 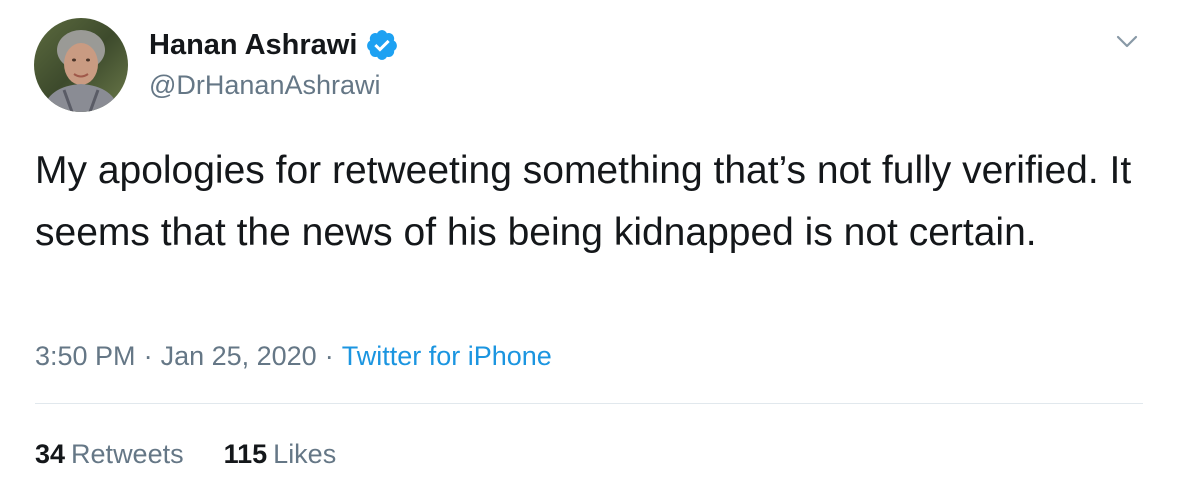 What do you see at coordinates (447, 356) in the screenshot?
I see `tweet-source-link: Twitter for iPhone` at bounding box center [447, 356].